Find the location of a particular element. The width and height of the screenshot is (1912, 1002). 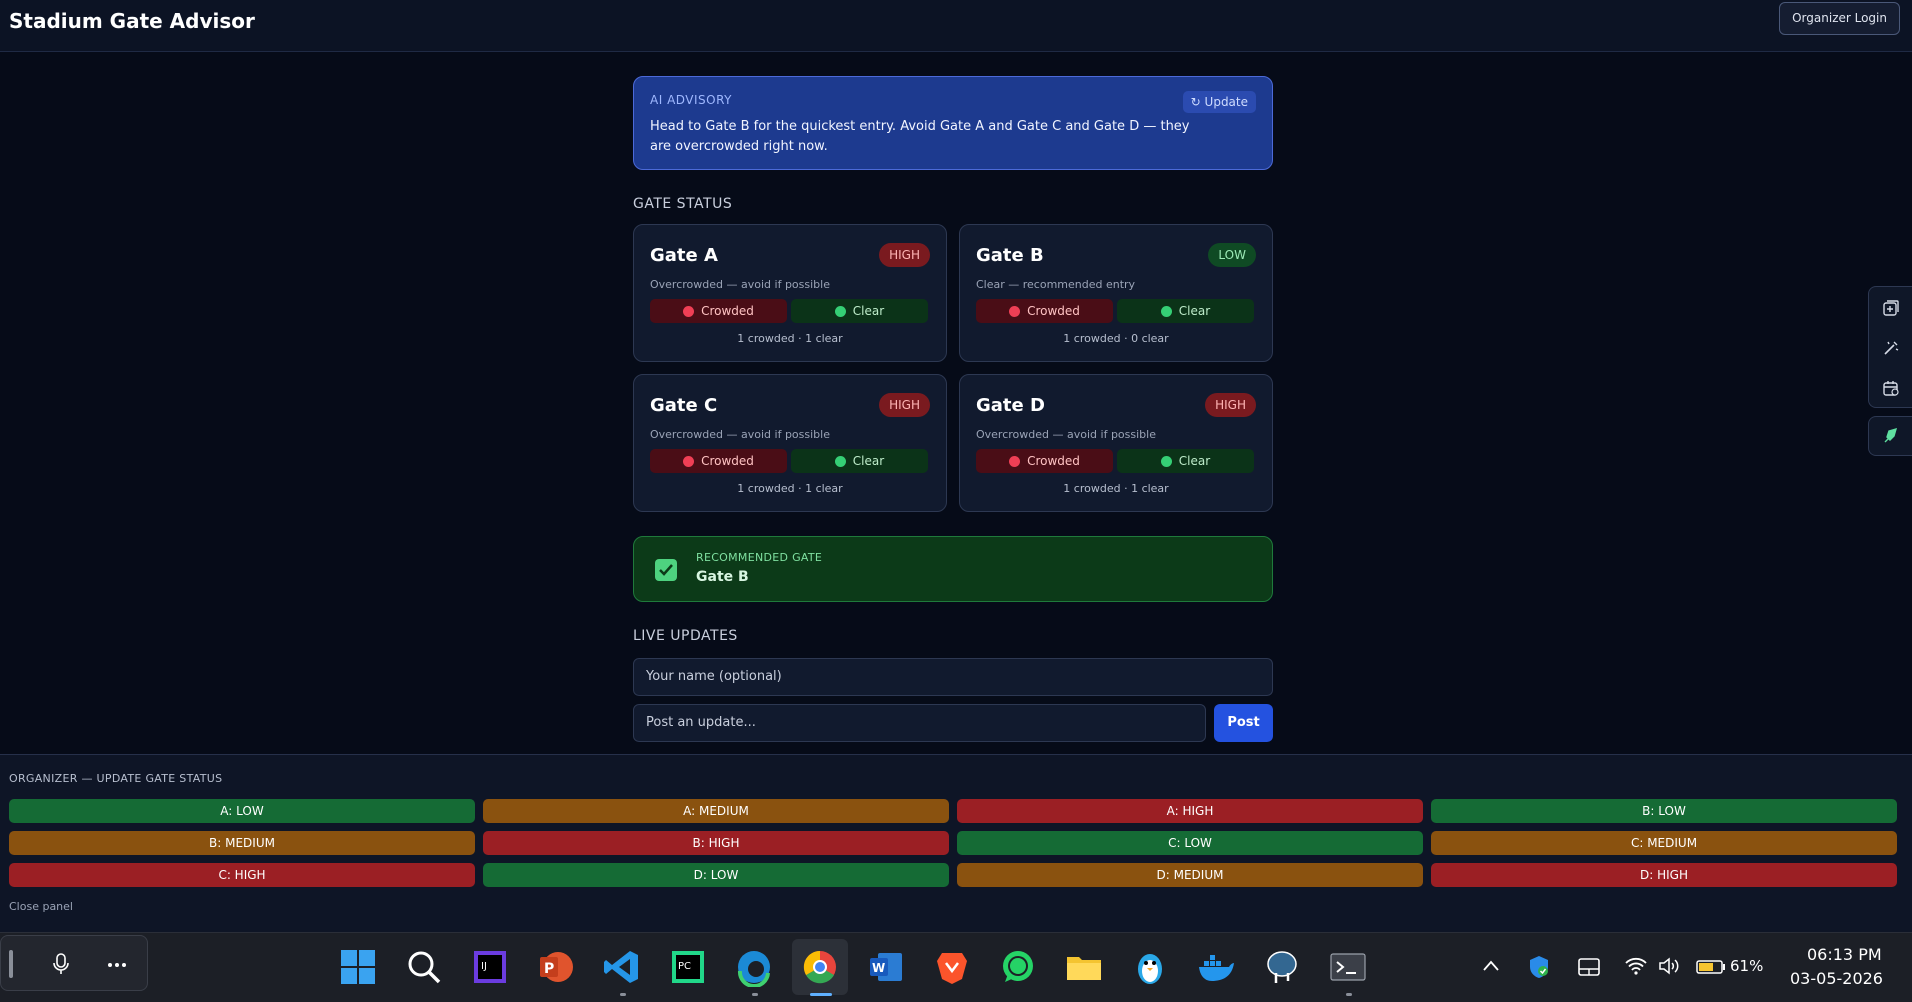

set-d-medium-button: D: MEDIUM is located at coordinates (1190, 875).